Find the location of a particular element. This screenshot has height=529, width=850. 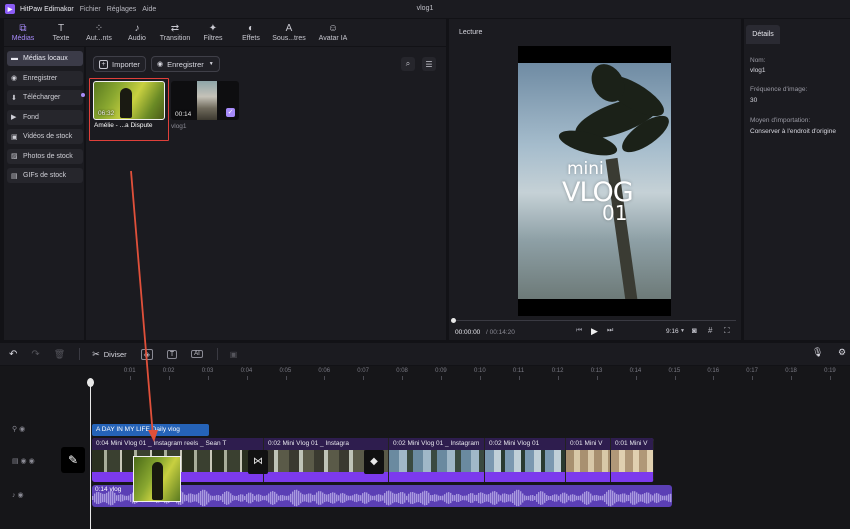

drag-arrow-annotation is located at coordinates (144, 306).